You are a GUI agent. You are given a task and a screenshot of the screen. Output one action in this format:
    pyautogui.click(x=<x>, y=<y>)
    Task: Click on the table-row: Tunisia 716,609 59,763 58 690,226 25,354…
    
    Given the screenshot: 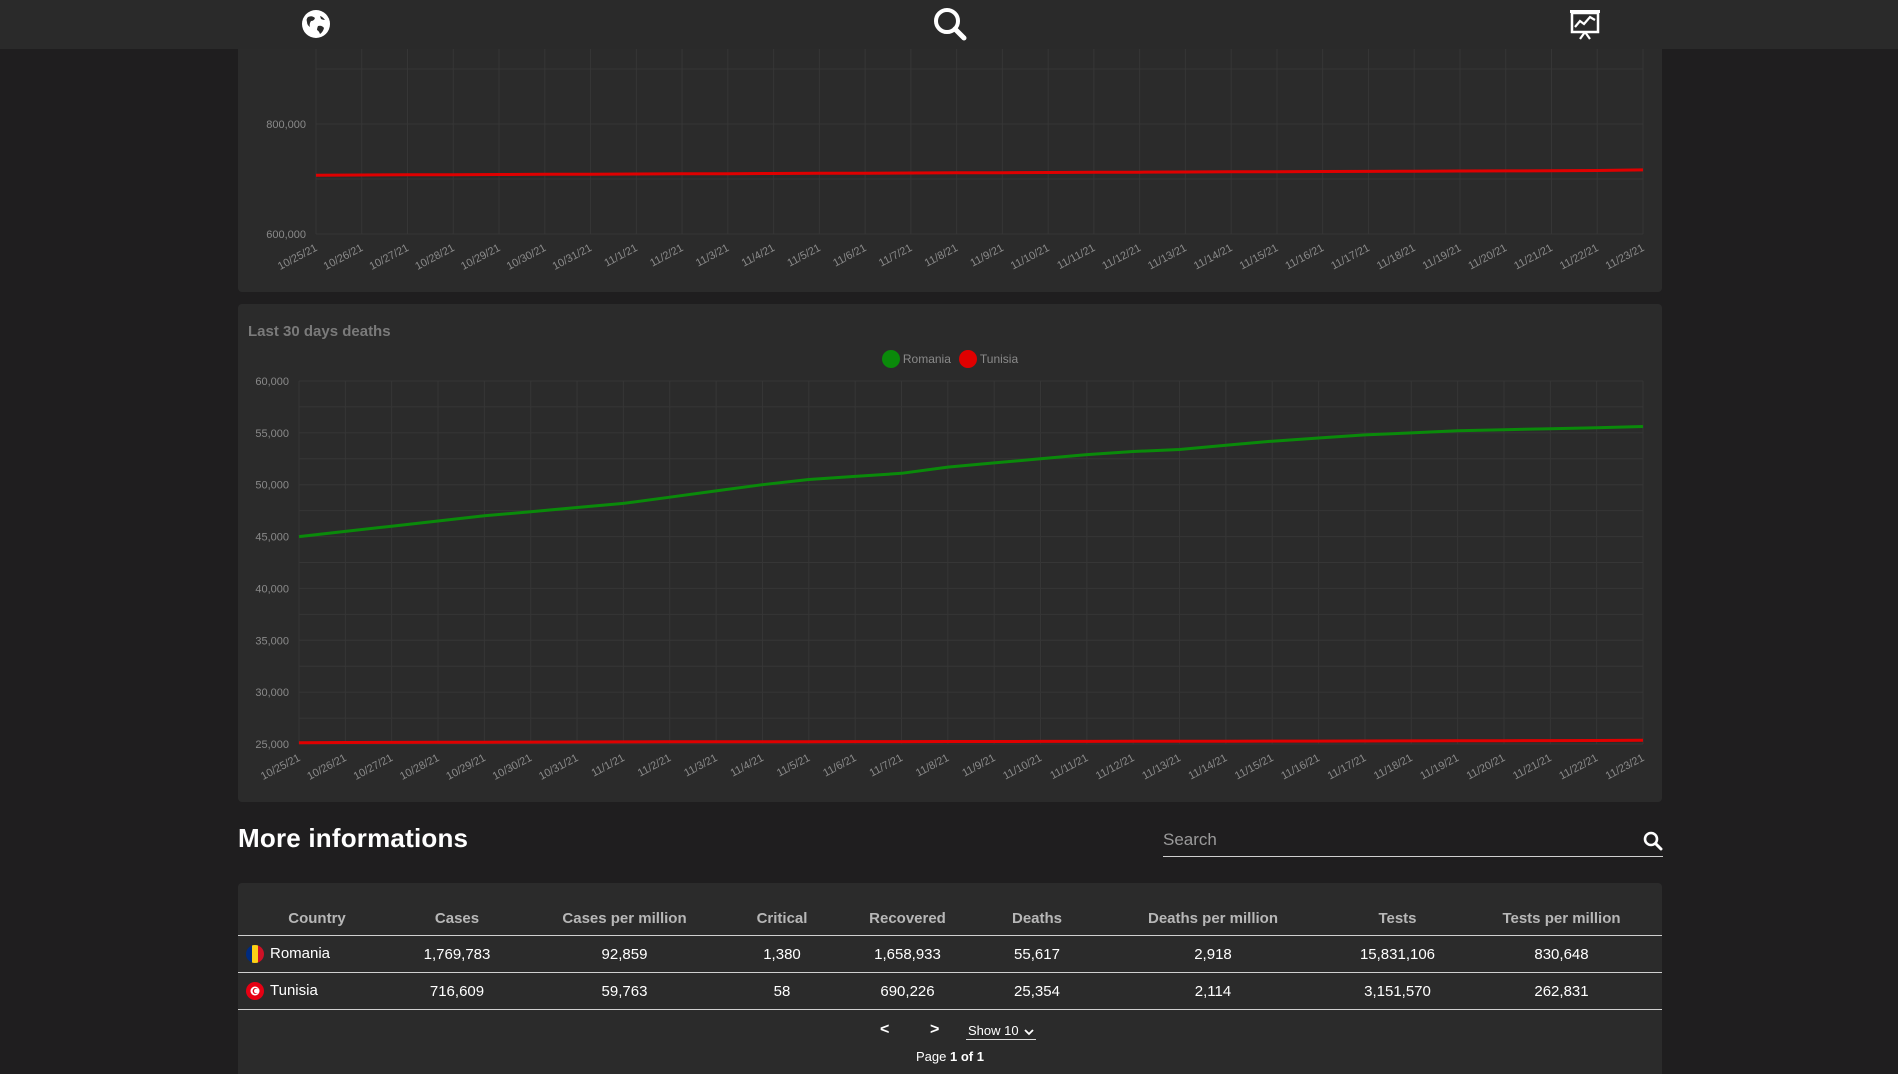 What is the action you would take?
    pyautogui.click(x=950, y=991)
    